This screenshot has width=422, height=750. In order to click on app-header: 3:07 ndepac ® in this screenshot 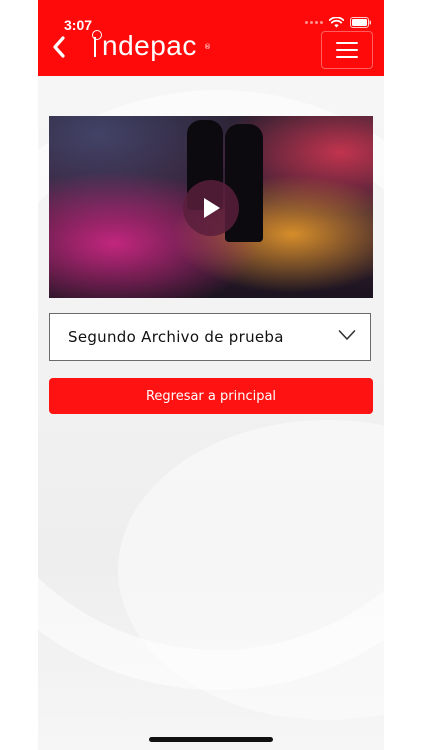, I will do `click(211, 38)`.